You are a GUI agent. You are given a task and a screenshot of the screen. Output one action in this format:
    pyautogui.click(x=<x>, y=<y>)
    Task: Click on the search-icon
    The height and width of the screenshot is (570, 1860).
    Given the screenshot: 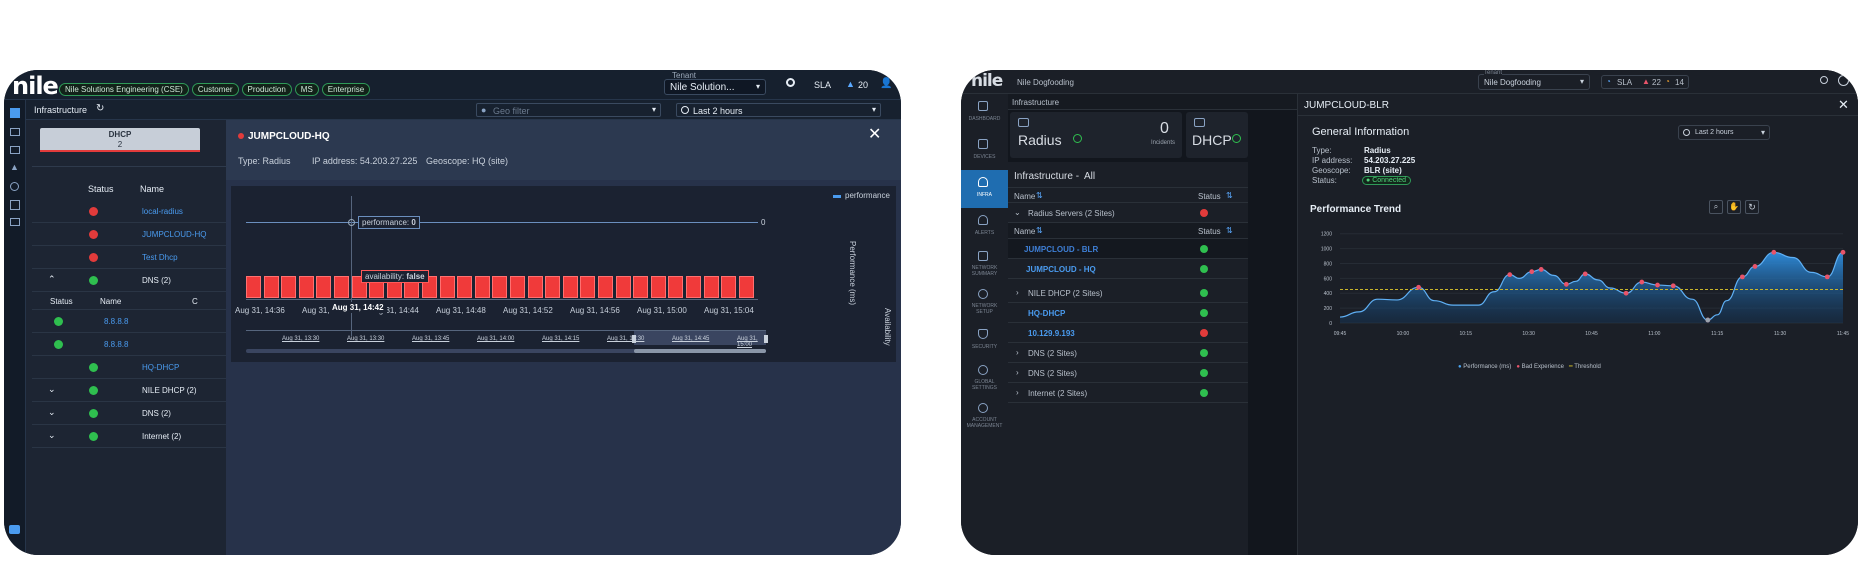 What is the action you would take?
    pyautogui.click(x=790, y=82)
    